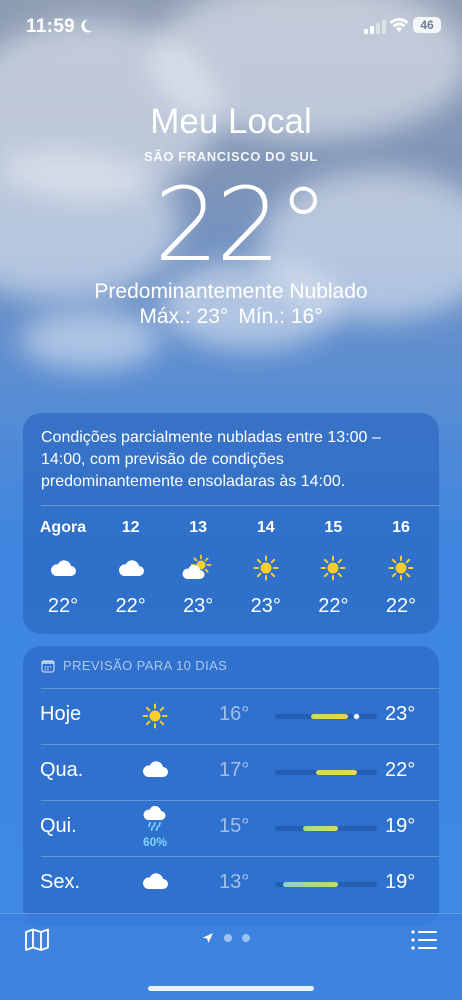 Image resolution: width=462 pixels, height=1000 pixels. What do you see at coordinates (155, 842) in the screenshot?
I see `precip-chance: 60%` at bounding box center [155, 842].